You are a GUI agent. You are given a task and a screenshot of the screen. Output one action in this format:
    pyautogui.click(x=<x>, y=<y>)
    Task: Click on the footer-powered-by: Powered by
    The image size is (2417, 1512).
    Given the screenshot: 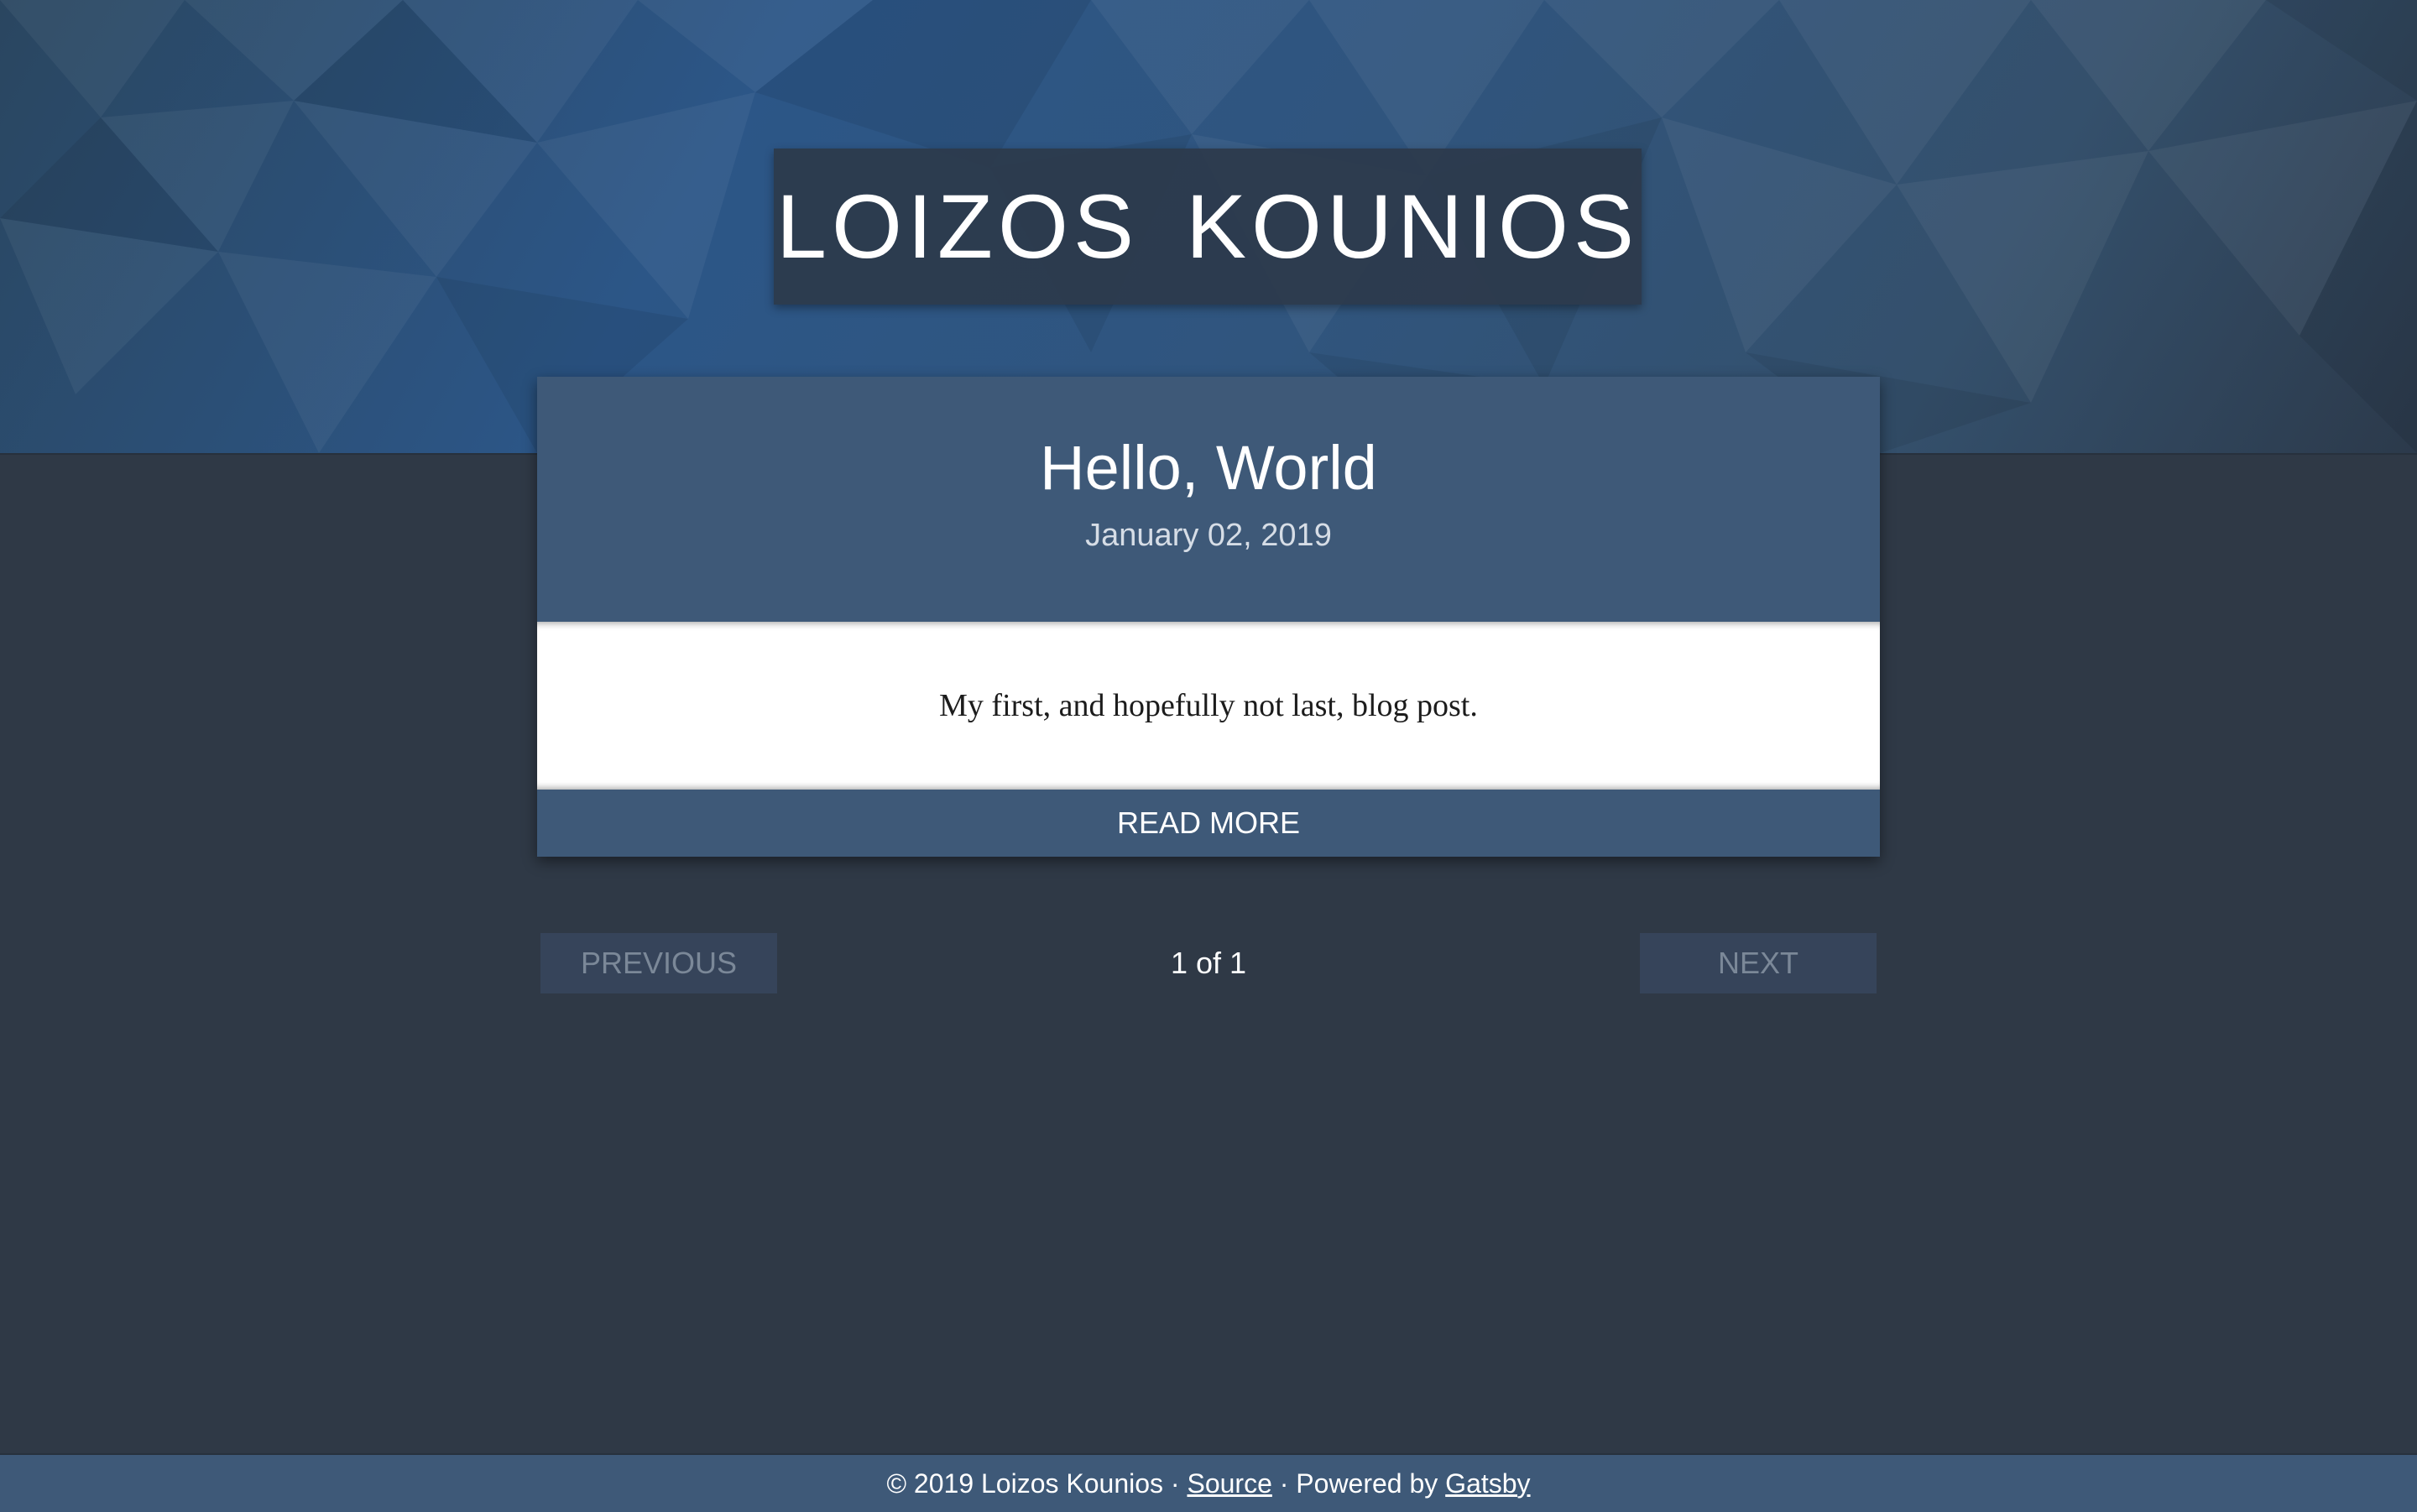 What is the action you would take?
    pyautogui.click(x=1371, y=1484)
    